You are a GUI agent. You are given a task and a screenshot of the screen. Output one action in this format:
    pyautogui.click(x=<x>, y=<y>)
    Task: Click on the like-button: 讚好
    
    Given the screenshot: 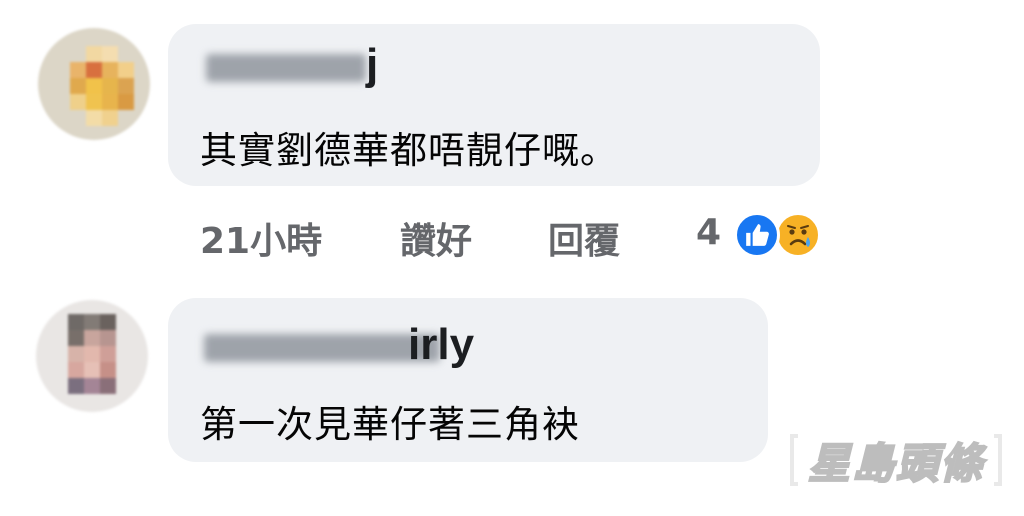 What is the action you would take?
    pyautogui.click(x=436, y=238)
    